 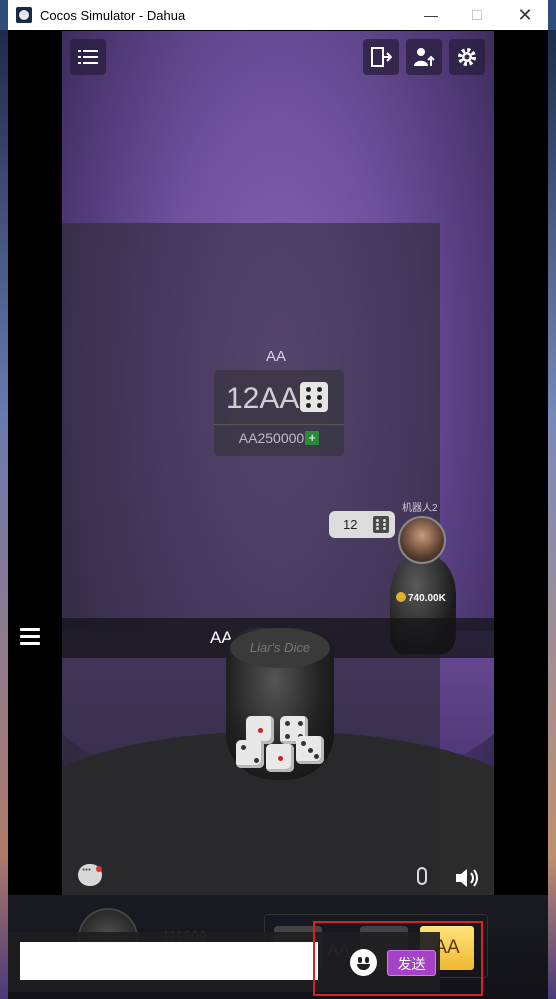 What do you see at coordinates (278, 15) in the screenshot?
I see `window-titlebar: Cocos Simulator - Dahua — ☐ ✕` at bounding box center [278, 15].